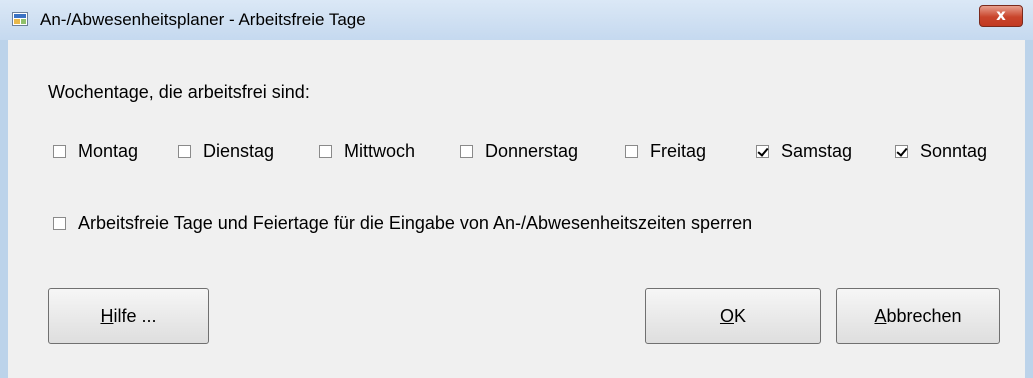 The height and width of the screenshot is (378, 1033). I want to click on checkbox-label-sonntag: Sonntag, so click(953, 151).